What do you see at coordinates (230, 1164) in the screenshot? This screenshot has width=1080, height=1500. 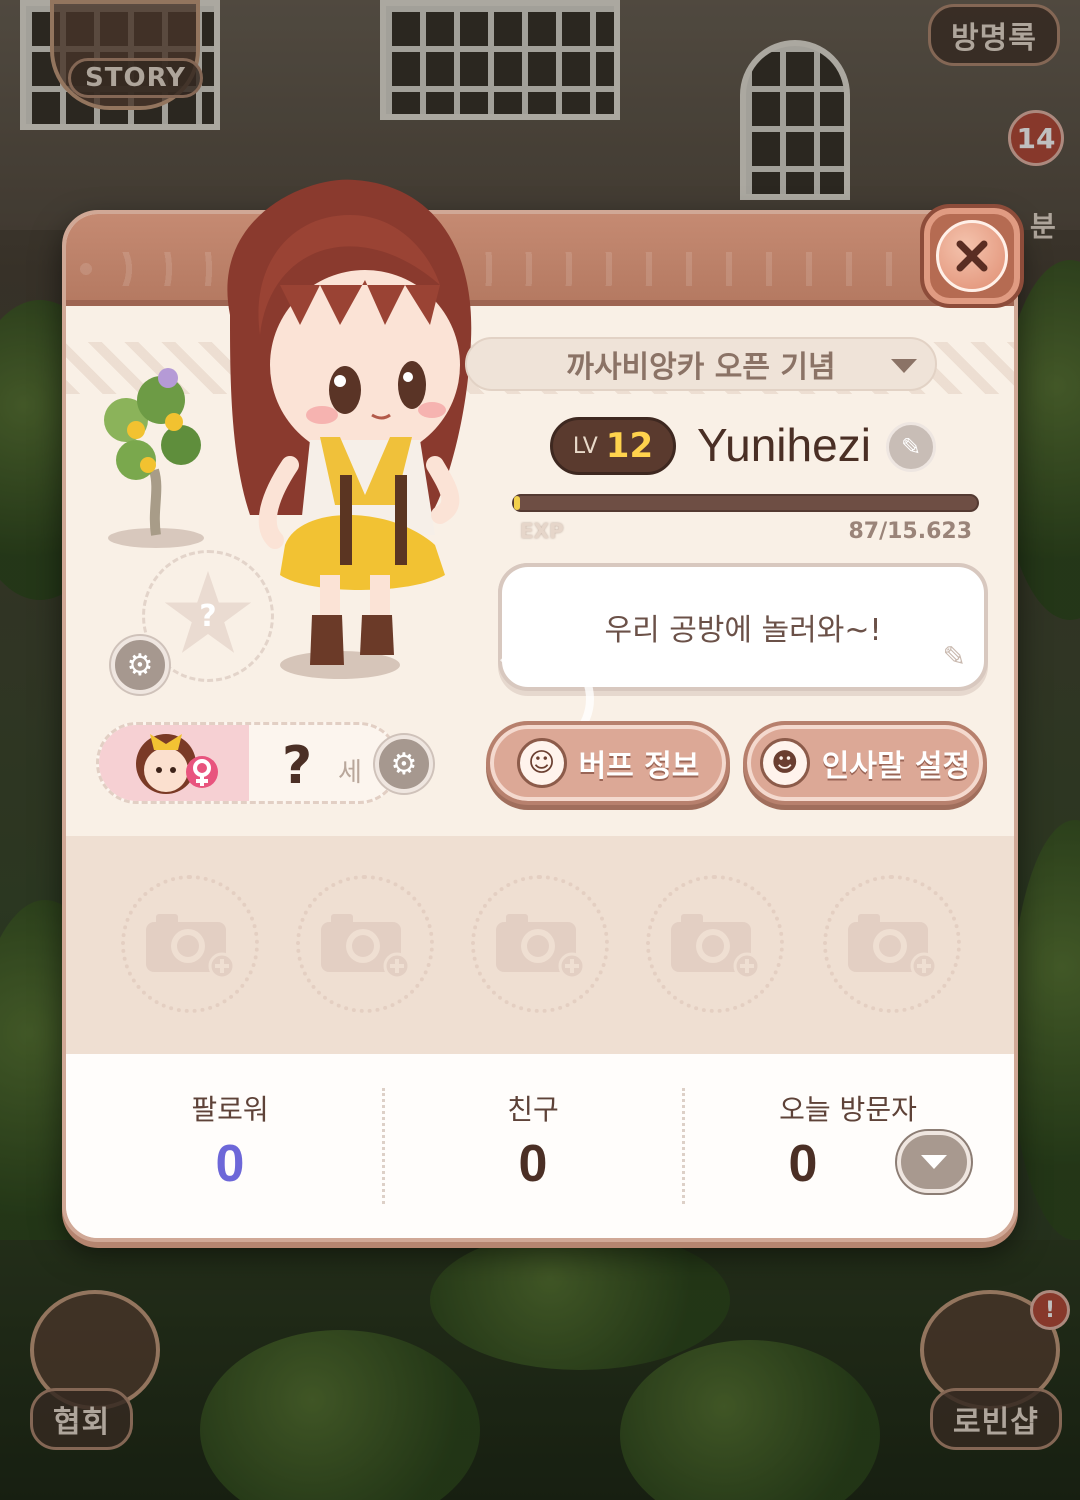 I see `followers-value: 0` at bounding box center [230, 1164].